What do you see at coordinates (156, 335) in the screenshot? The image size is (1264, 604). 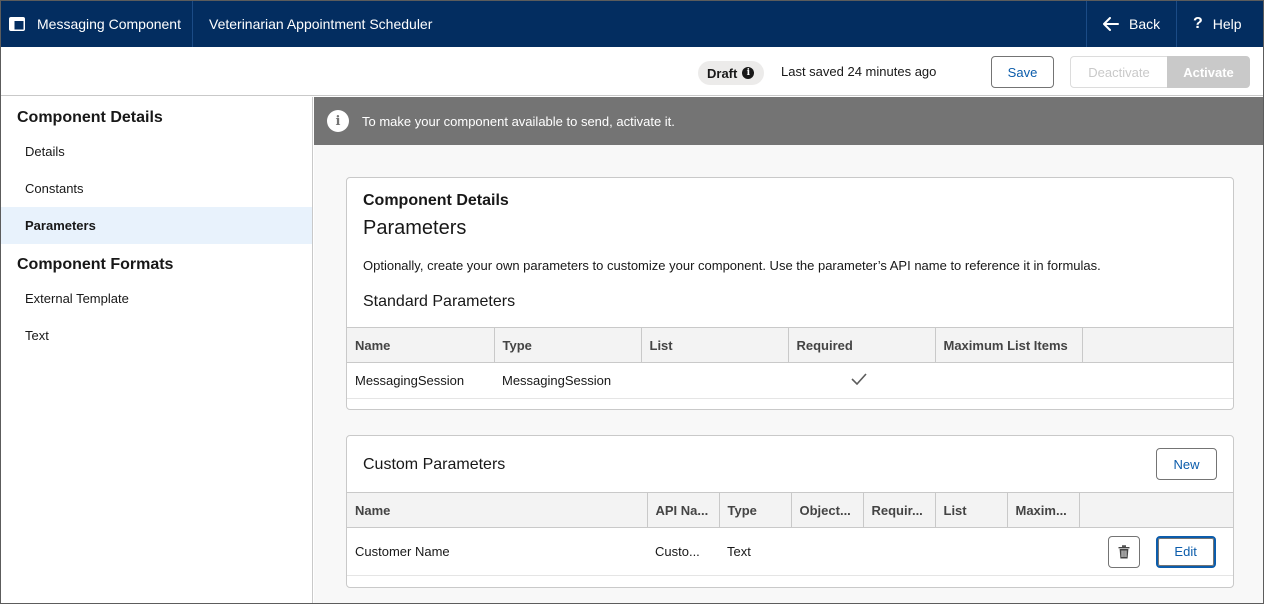 I see `sidebar-item-text: Text` at bounding box center [156, 335].